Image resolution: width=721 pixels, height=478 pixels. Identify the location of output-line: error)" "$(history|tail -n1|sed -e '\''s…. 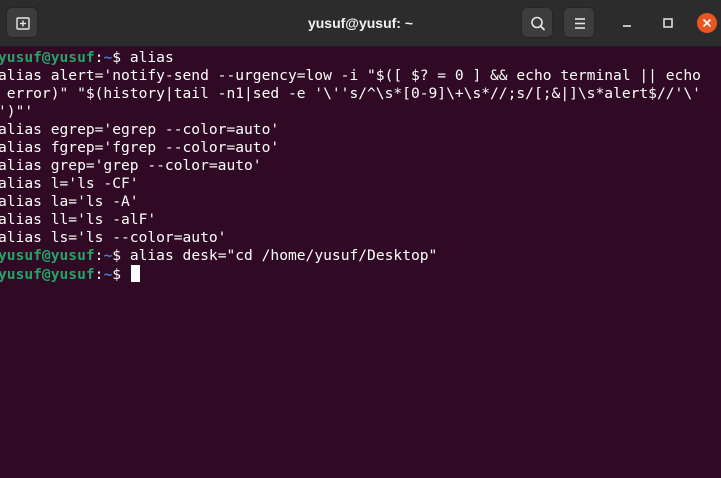
(350, 93).